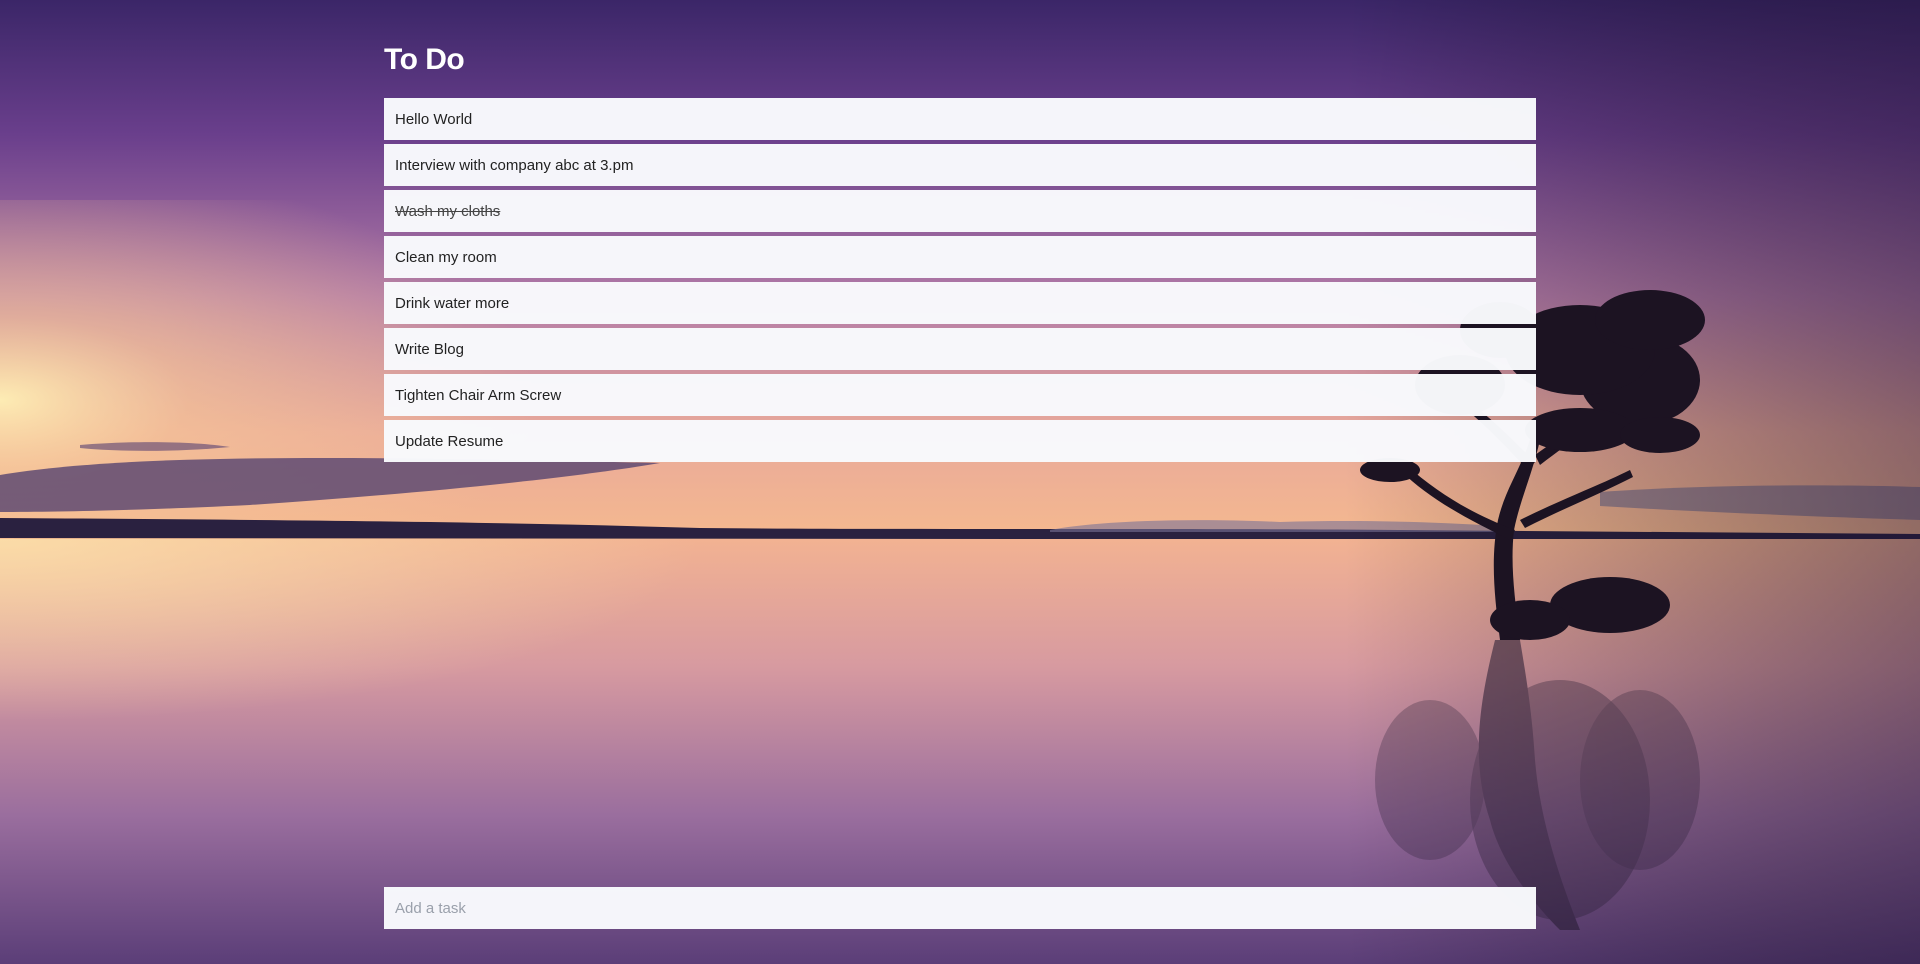 This screenshot has width=1920, height=964. Describe the element at coordinates (446, 257) in the screenshot. I see `task-label: Clean my room` at that location.